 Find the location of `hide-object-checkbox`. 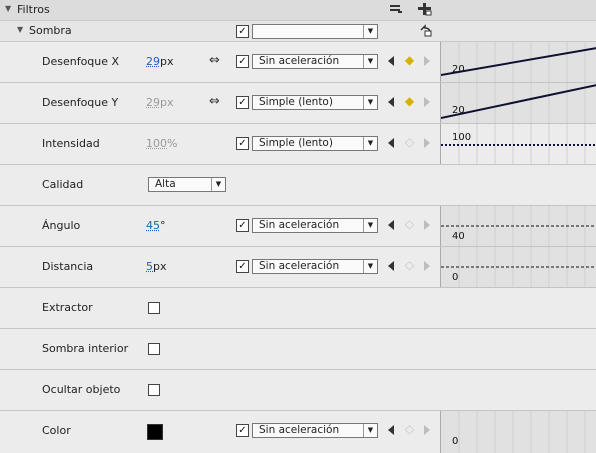

hide-object-checkbox is located at coordinates (154, 390).